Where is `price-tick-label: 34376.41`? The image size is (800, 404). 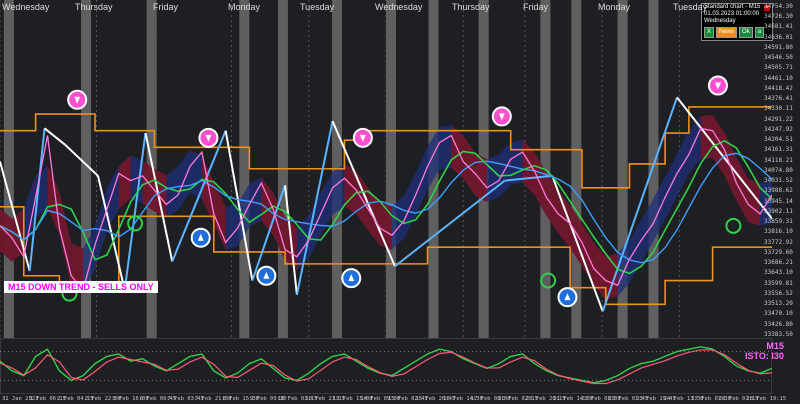 price-tick-label: 34376.41 is located at coordinates (778, 99).